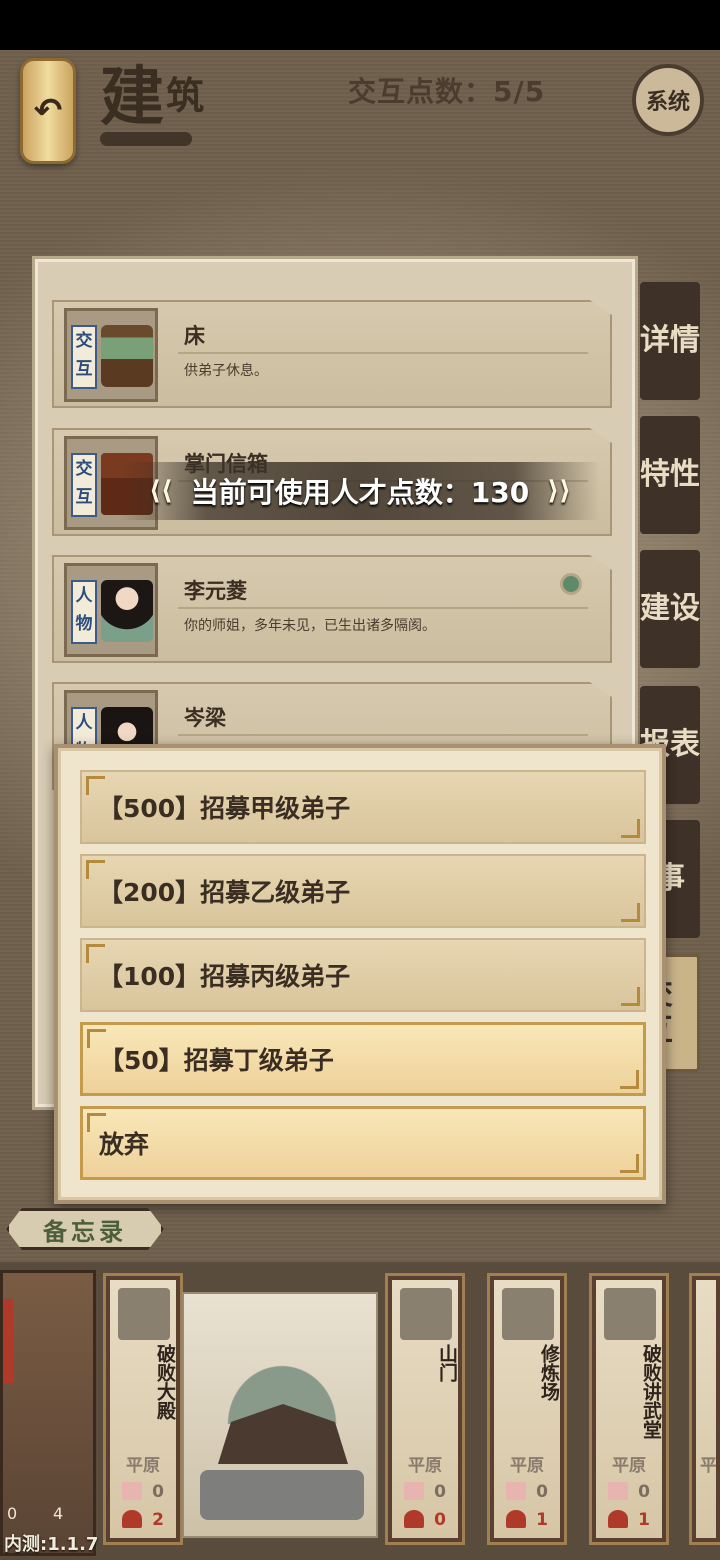 The height and width of the screenshot is (1560, 720). Describe the element at coordinates (144, 1314) in the screenshot. I see `temple-icon` at that location.